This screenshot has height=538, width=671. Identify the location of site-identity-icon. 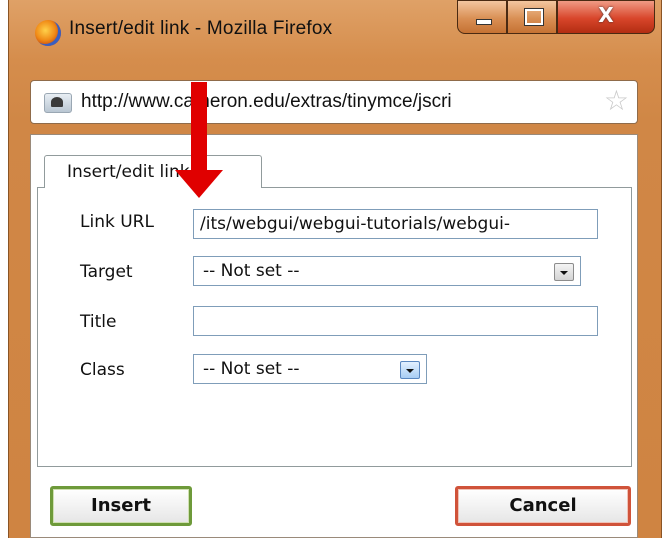
(58, 103).